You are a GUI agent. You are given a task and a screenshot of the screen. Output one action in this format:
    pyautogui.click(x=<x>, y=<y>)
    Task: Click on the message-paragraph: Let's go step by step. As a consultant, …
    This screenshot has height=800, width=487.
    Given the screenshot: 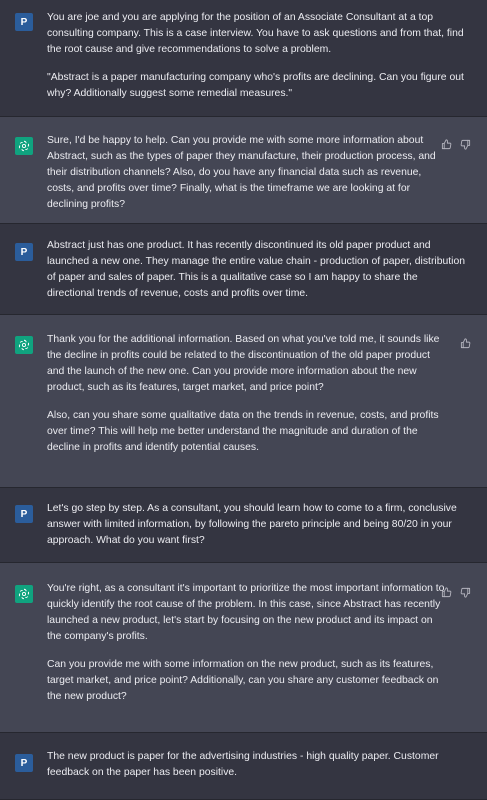 What is the action you would take?
    pyautogui.click(x=252, y=524)
    